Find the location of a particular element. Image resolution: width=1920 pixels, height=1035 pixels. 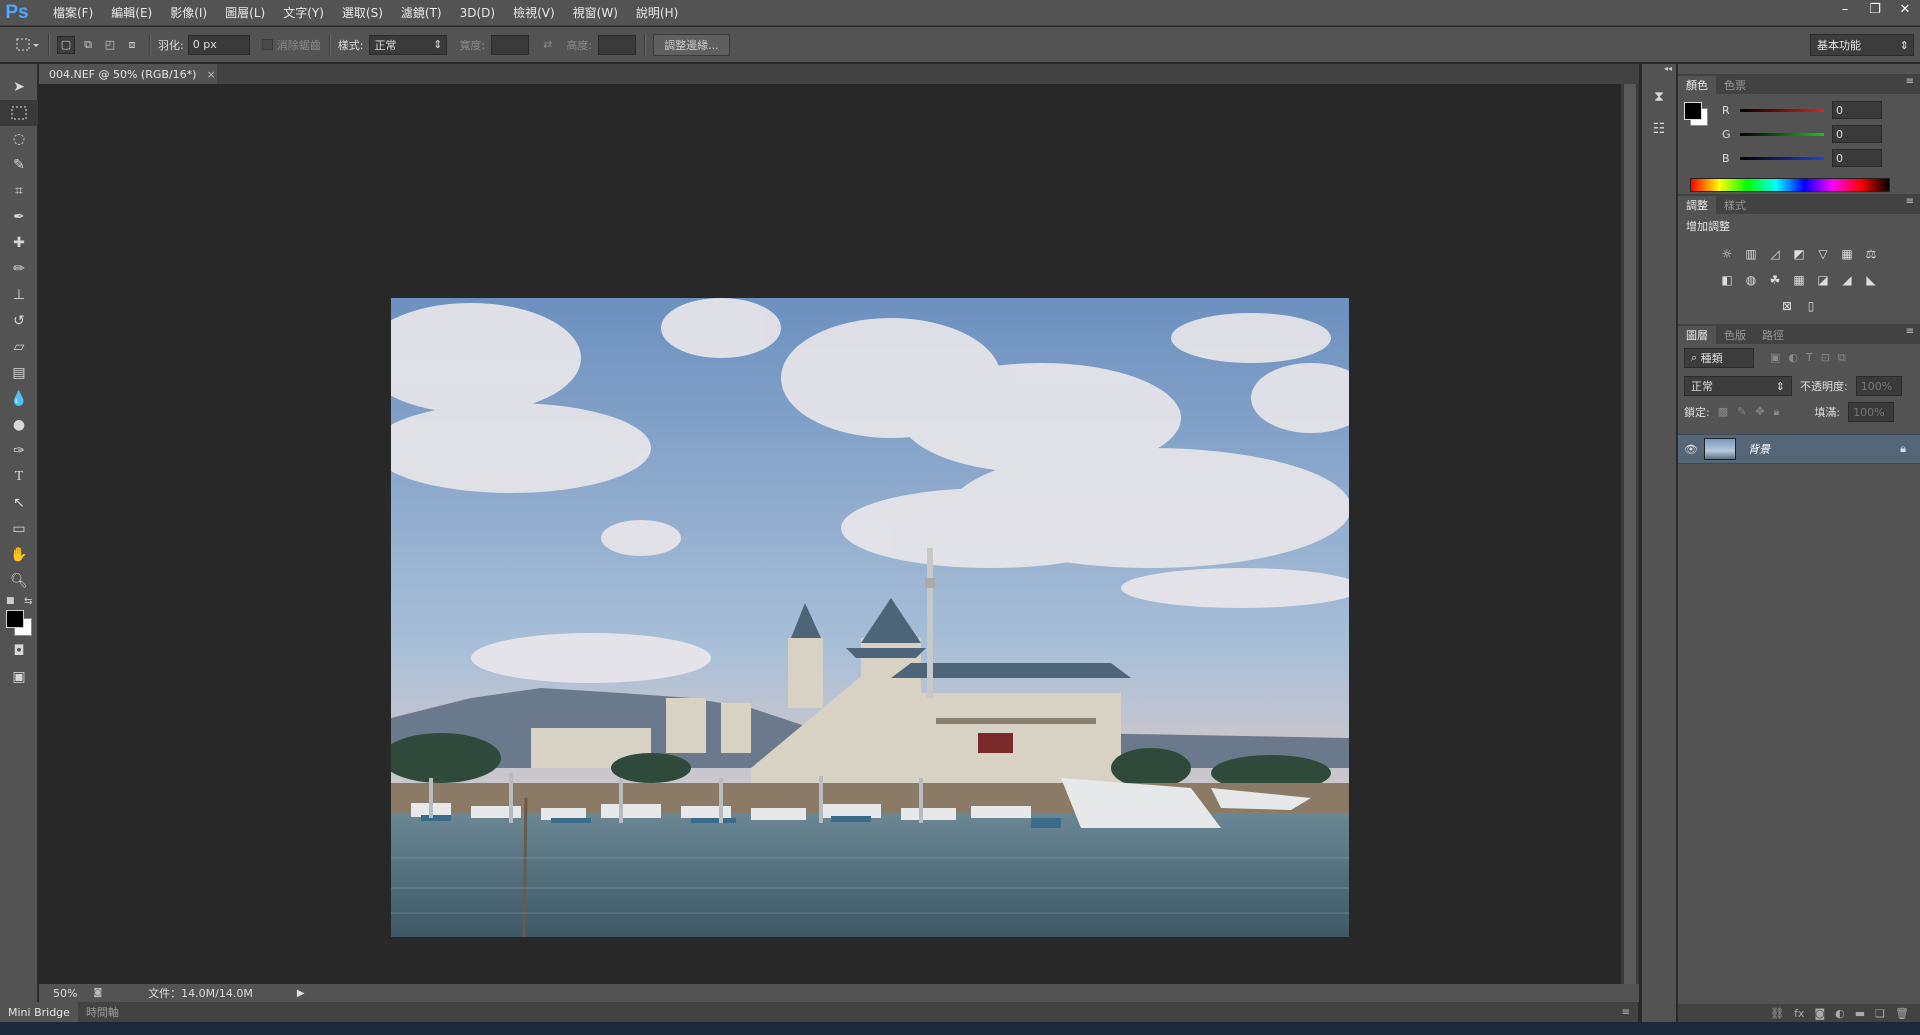

menu-help: 說明(H) is located at coordinates (657, 13).